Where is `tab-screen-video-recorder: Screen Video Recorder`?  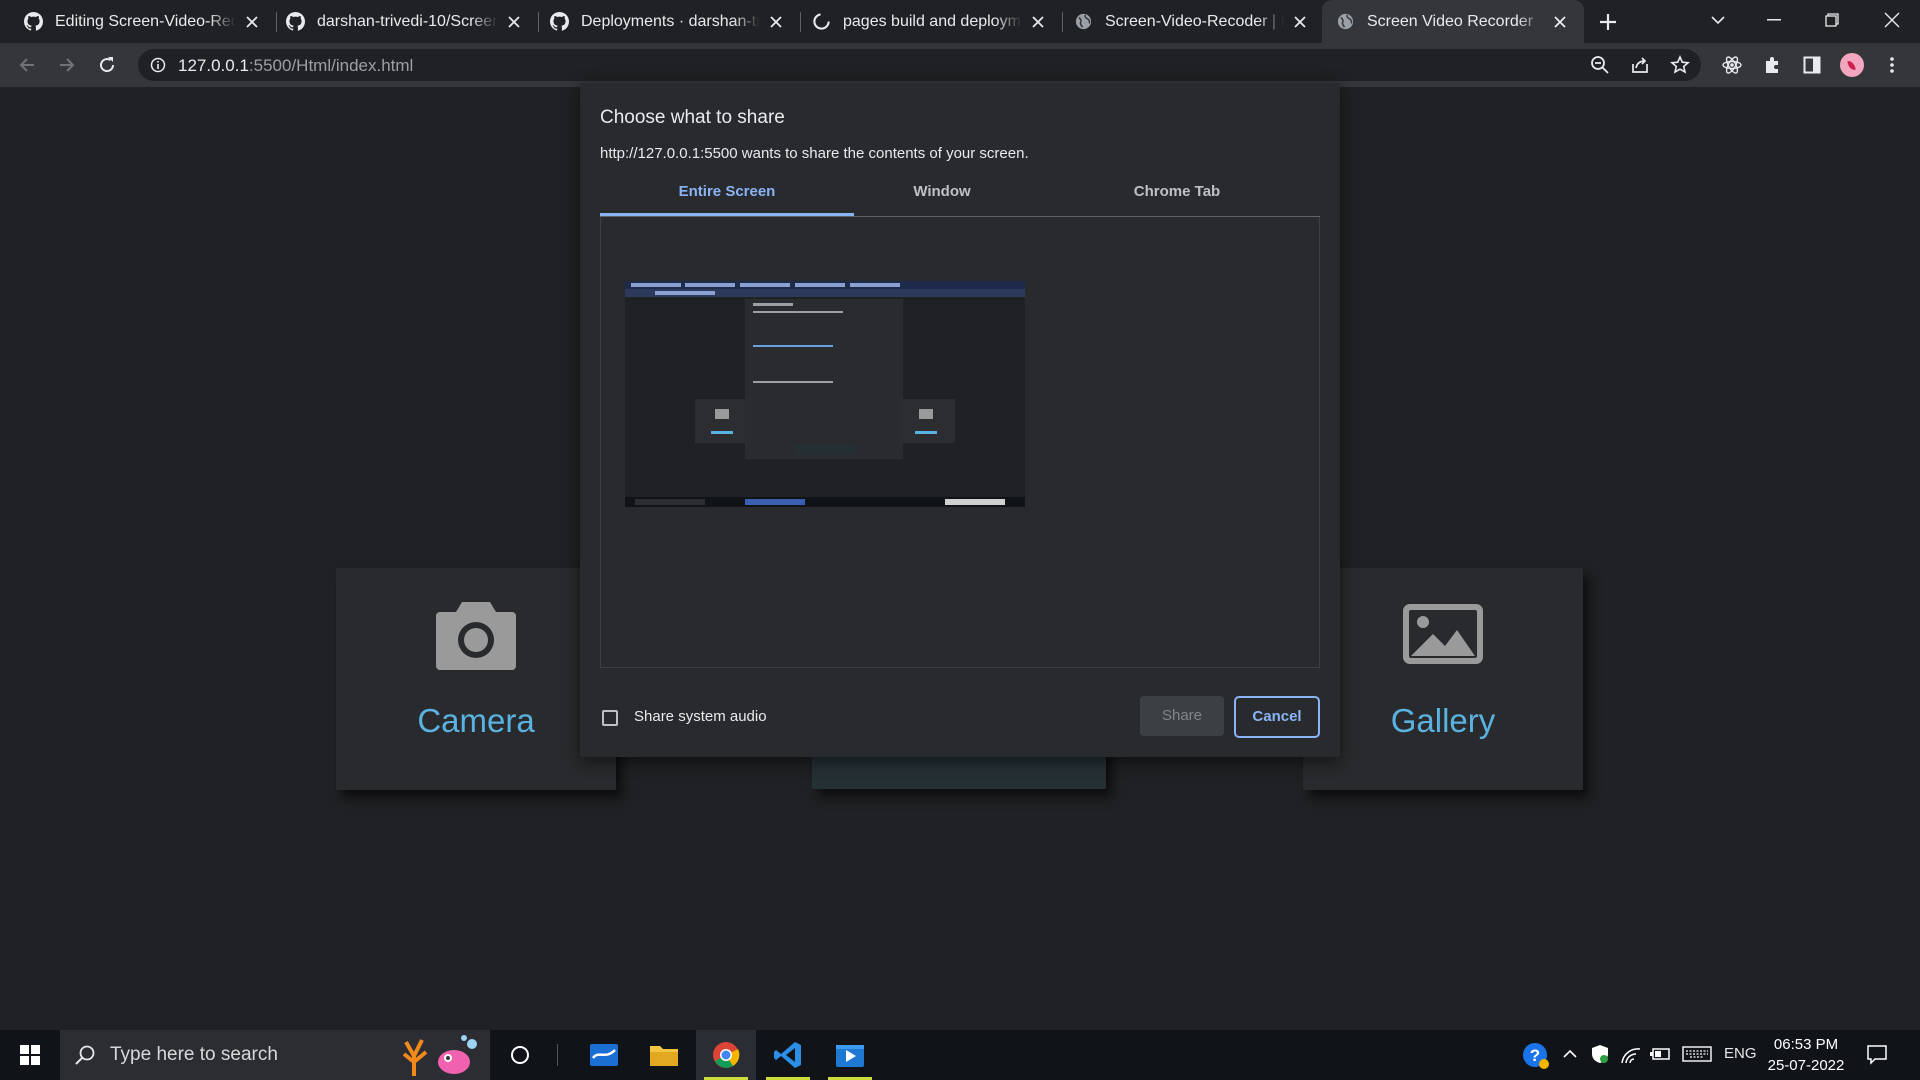 tab-screen-video-recorder: Screen Video Recorder is located at coordinates (1453, 21).